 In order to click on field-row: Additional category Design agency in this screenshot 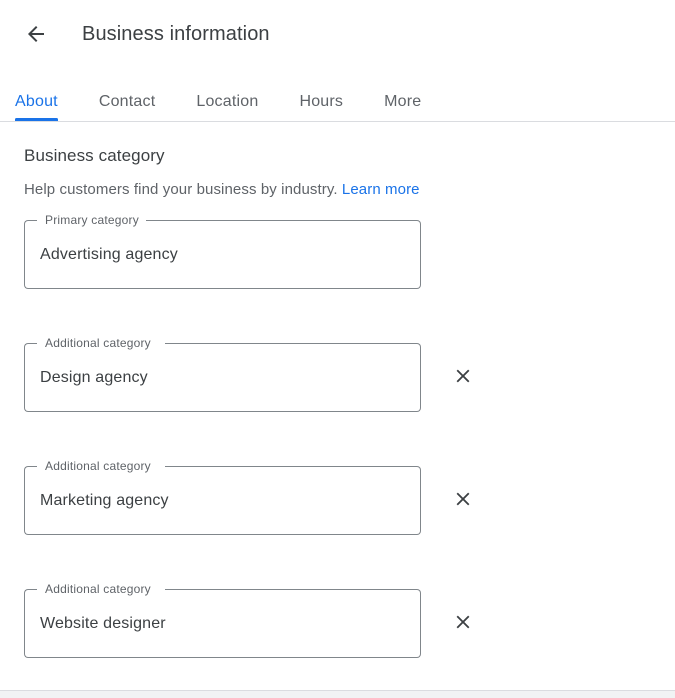, I will do `click(337, 373)`.